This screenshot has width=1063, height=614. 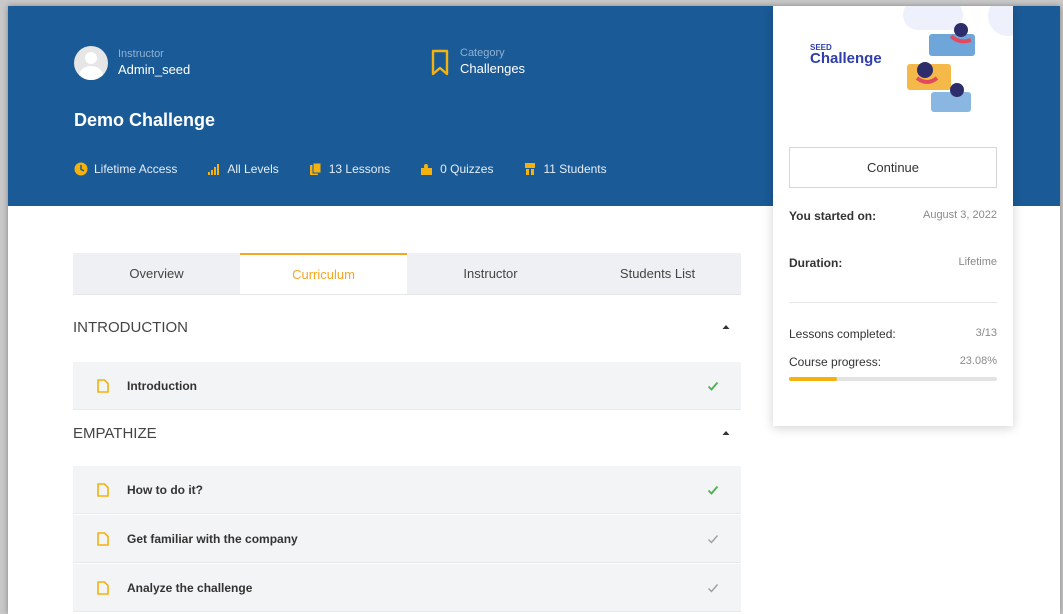 I want to click on tab-students-list: Students List, so click(x=657, y=273).